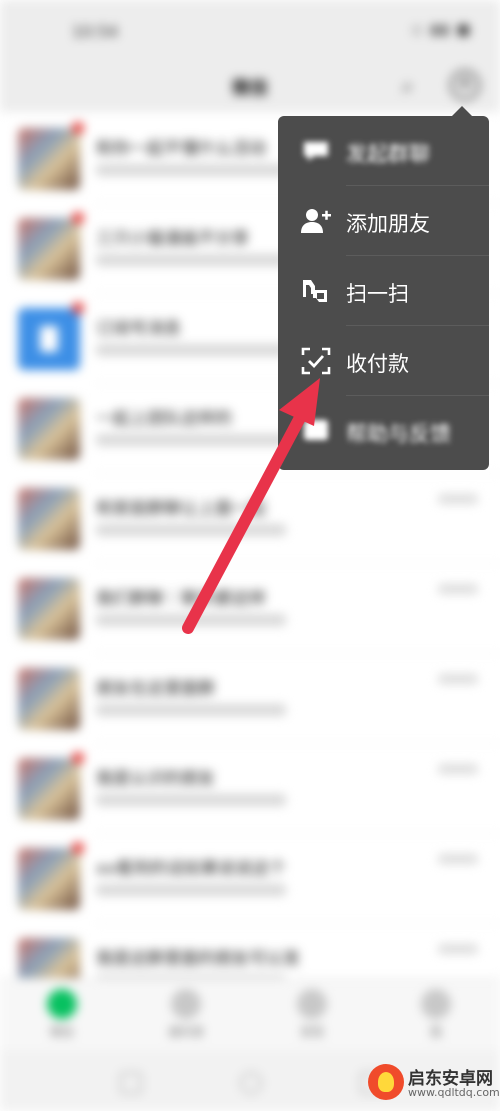  Describe the element at coordinates (172, 239) in the screenshot. I see `chat-title: 三只小猫漫画不分享` at that location.